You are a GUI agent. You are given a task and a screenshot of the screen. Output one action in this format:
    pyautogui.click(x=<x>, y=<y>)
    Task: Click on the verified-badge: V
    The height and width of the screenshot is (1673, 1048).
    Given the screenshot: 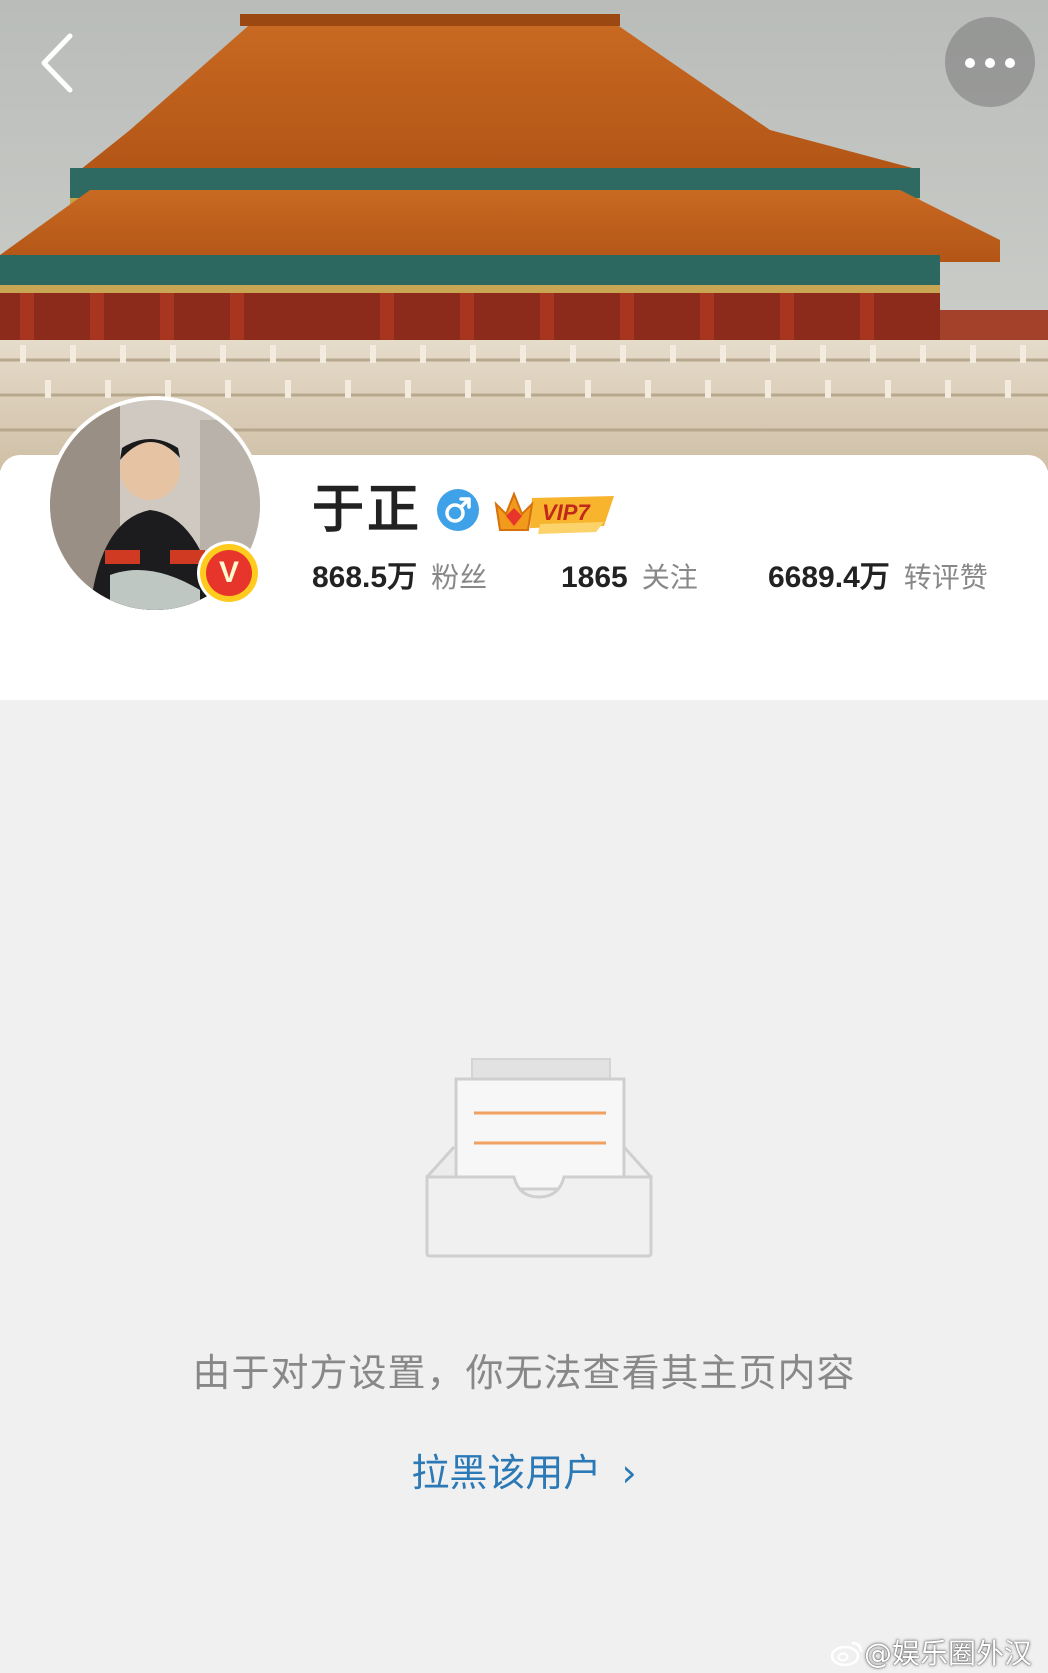 What is the action you would take?
    pyautogui.click(x=229, y=573)
    